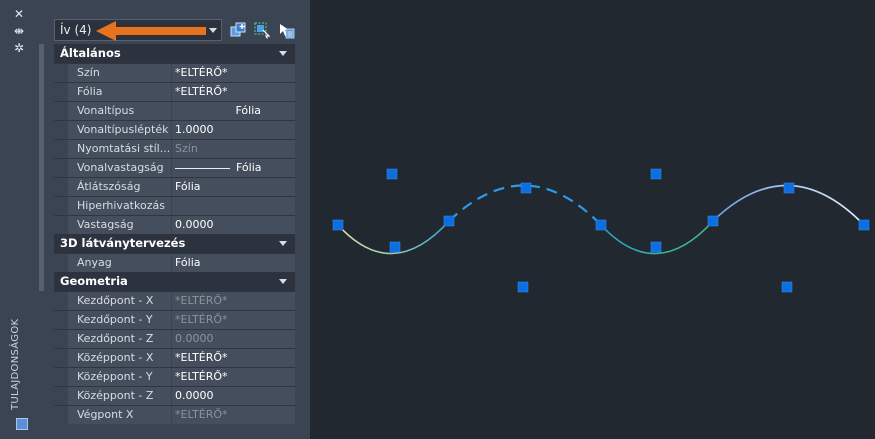  Describe the element at coordinates (119, 92) in the screenshot. I see `property-name: Fólia` at that location.